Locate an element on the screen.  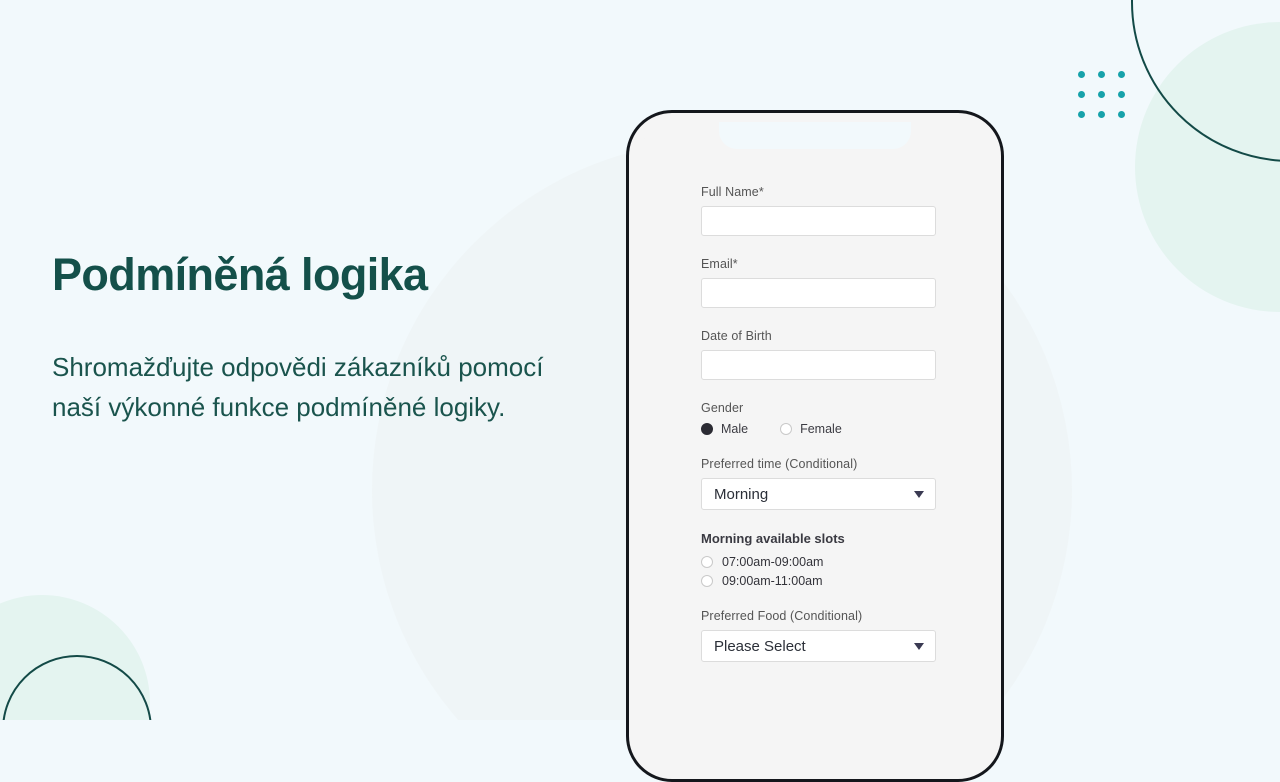
field-email: Email* is located at coordinates (818, 282).